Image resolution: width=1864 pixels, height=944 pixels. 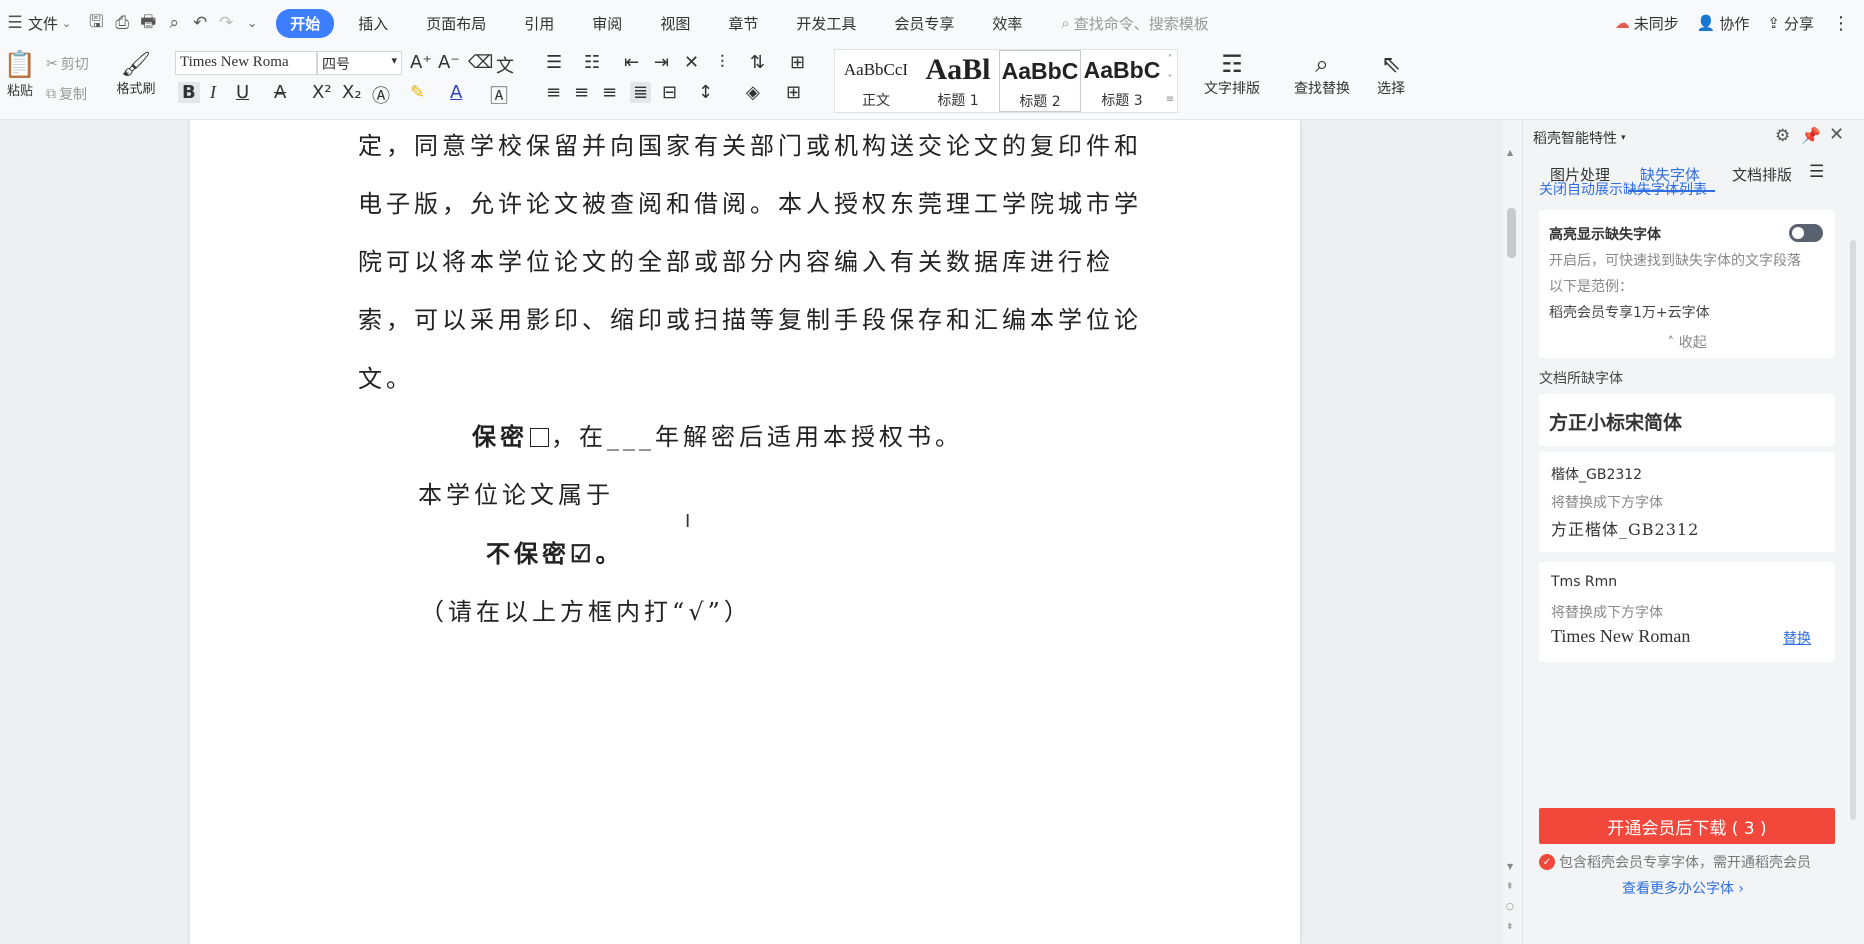 I want to click on print-icon: 🖶, so click(x=148, y=23).